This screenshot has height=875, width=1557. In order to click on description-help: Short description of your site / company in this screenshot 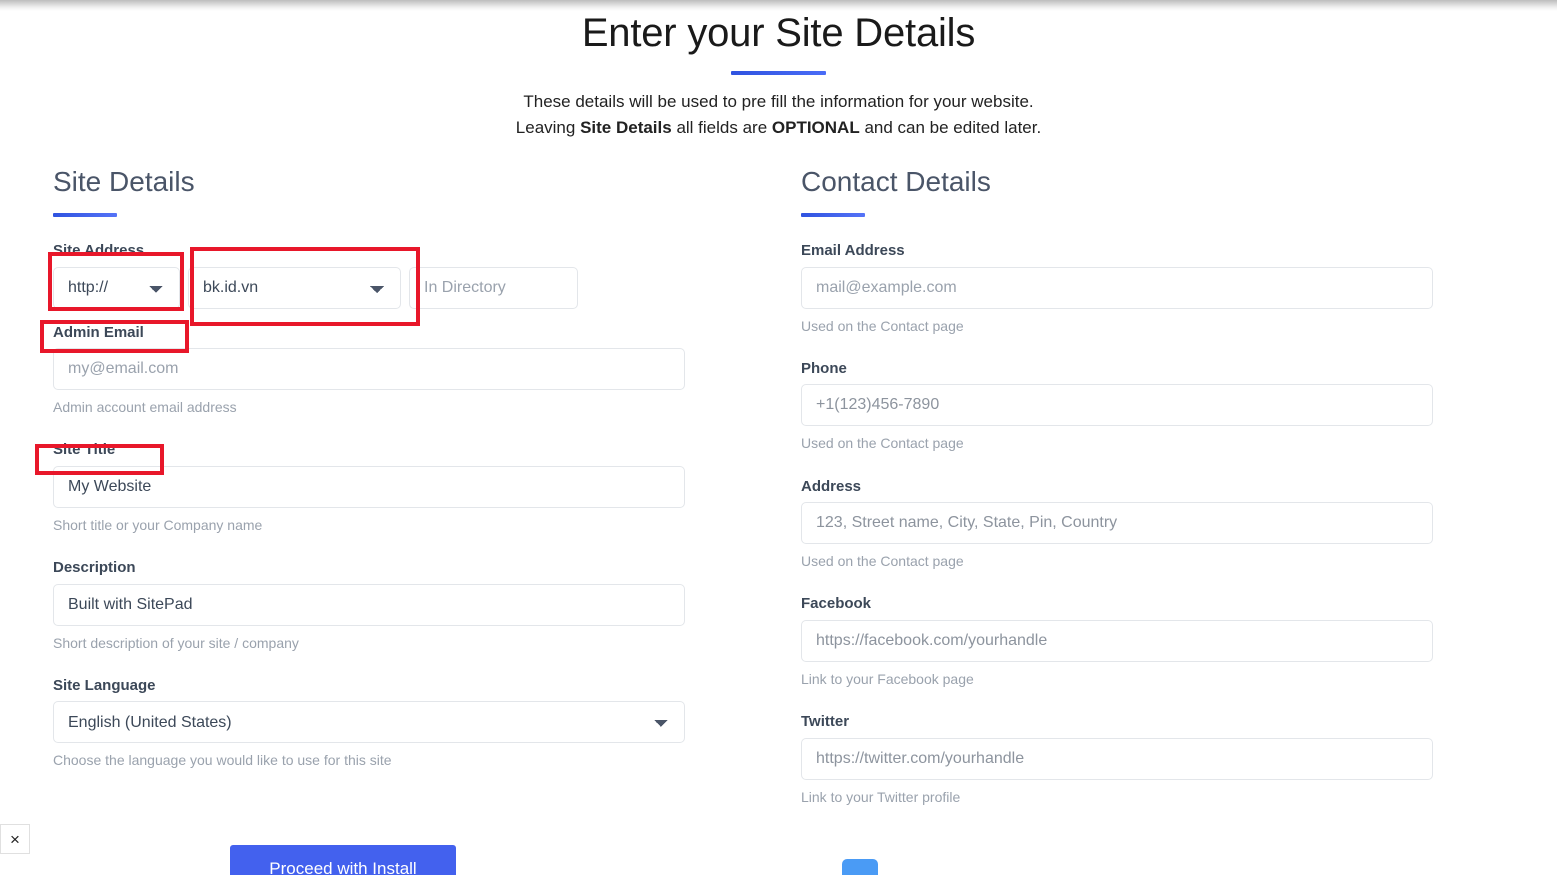, I will do `click(176, 642)`.